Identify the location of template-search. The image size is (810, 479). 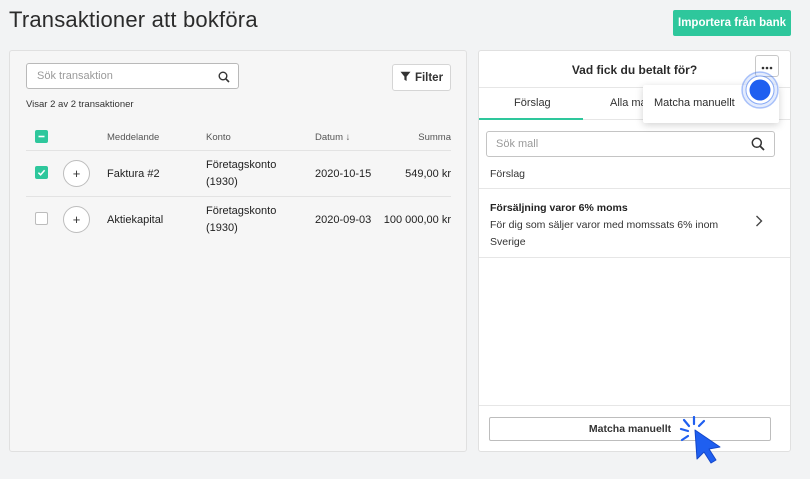
(630, 144).